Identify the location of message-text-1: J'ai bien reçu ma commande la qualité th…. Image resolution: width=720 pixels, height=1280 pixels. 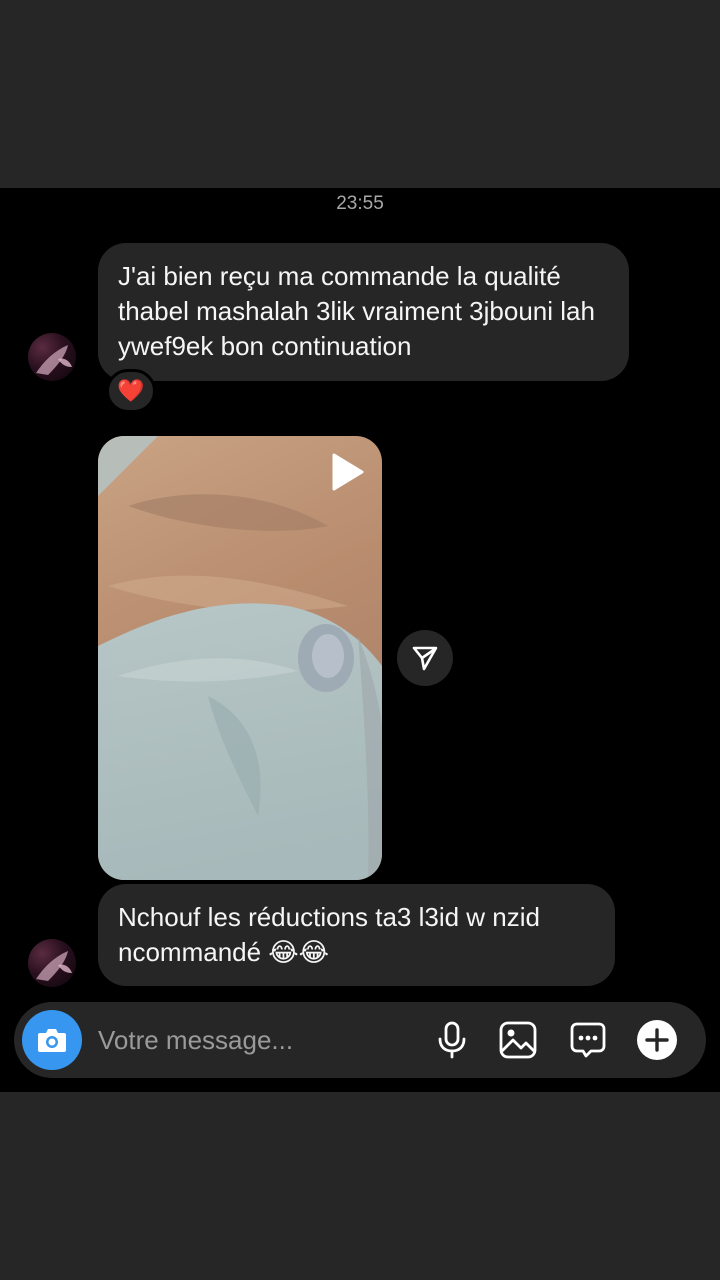
(356, 311).